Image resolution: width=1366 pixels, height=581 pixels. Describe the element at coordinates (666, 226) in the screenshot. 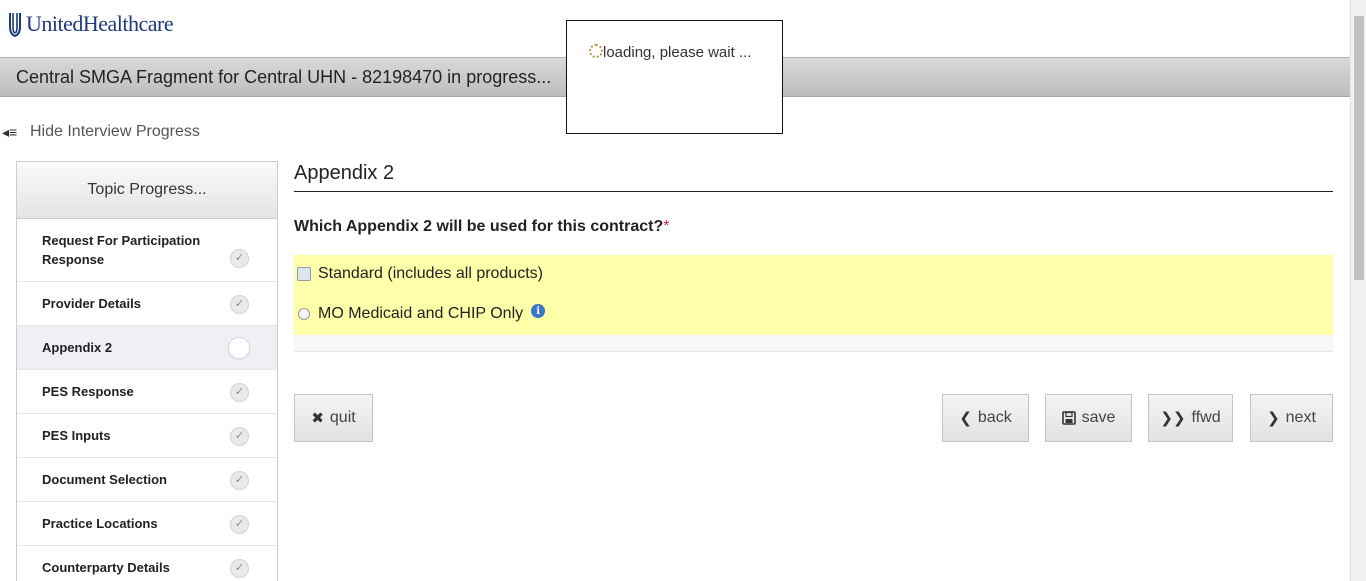

I see `required-marker: *` at that location.